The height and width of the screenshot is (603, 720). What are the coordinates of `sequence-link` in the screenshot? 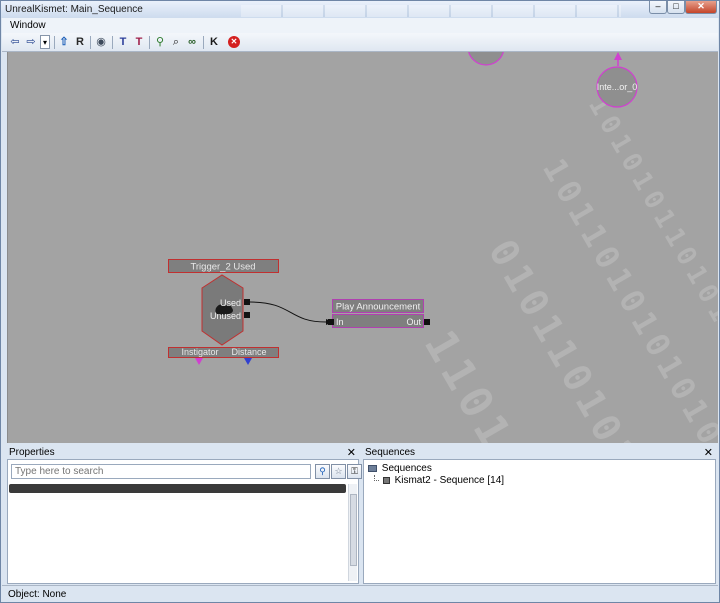 It's located at (288, 312).